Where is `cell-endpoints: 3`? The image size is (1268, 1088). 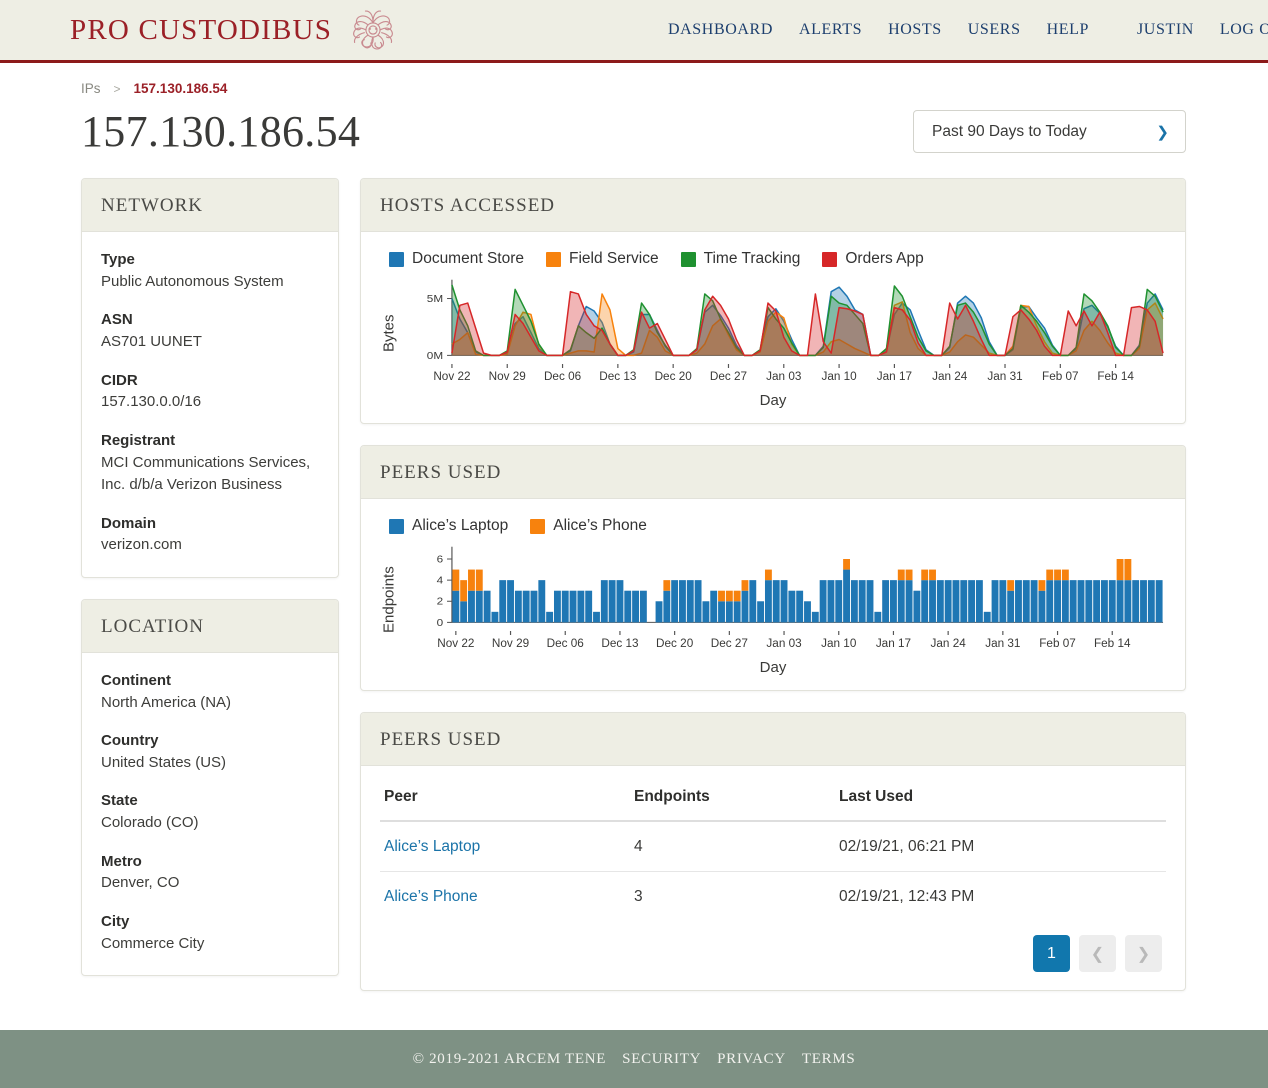
cell-endpoints: 3 is located at coordinates (638, 896).